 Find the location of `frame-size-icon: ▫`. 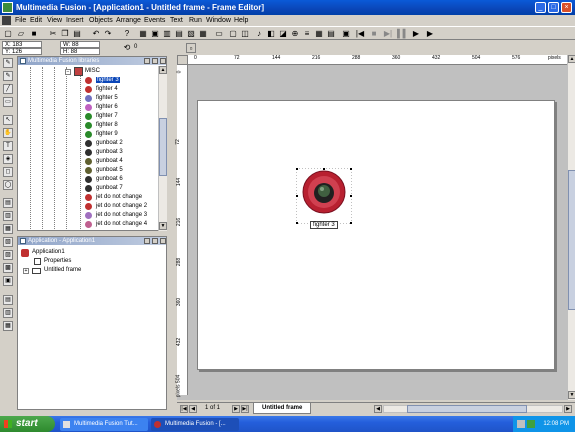

frame-size-icon: ▫ is located at coordinates (191, 48).